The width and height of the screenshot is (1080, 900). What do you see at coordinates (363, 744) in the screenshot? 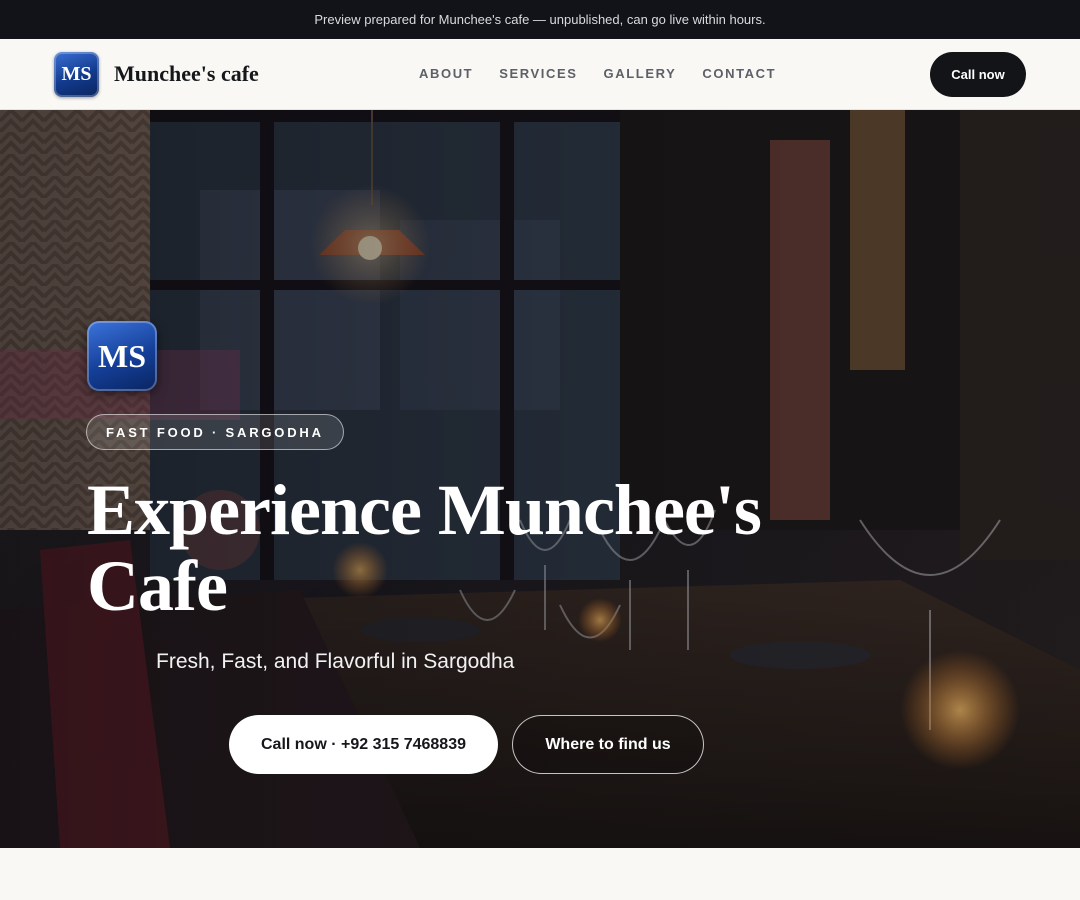
I see `call-phone-button: Call now · +92 315 7468839` at bounding box center [363, 744].